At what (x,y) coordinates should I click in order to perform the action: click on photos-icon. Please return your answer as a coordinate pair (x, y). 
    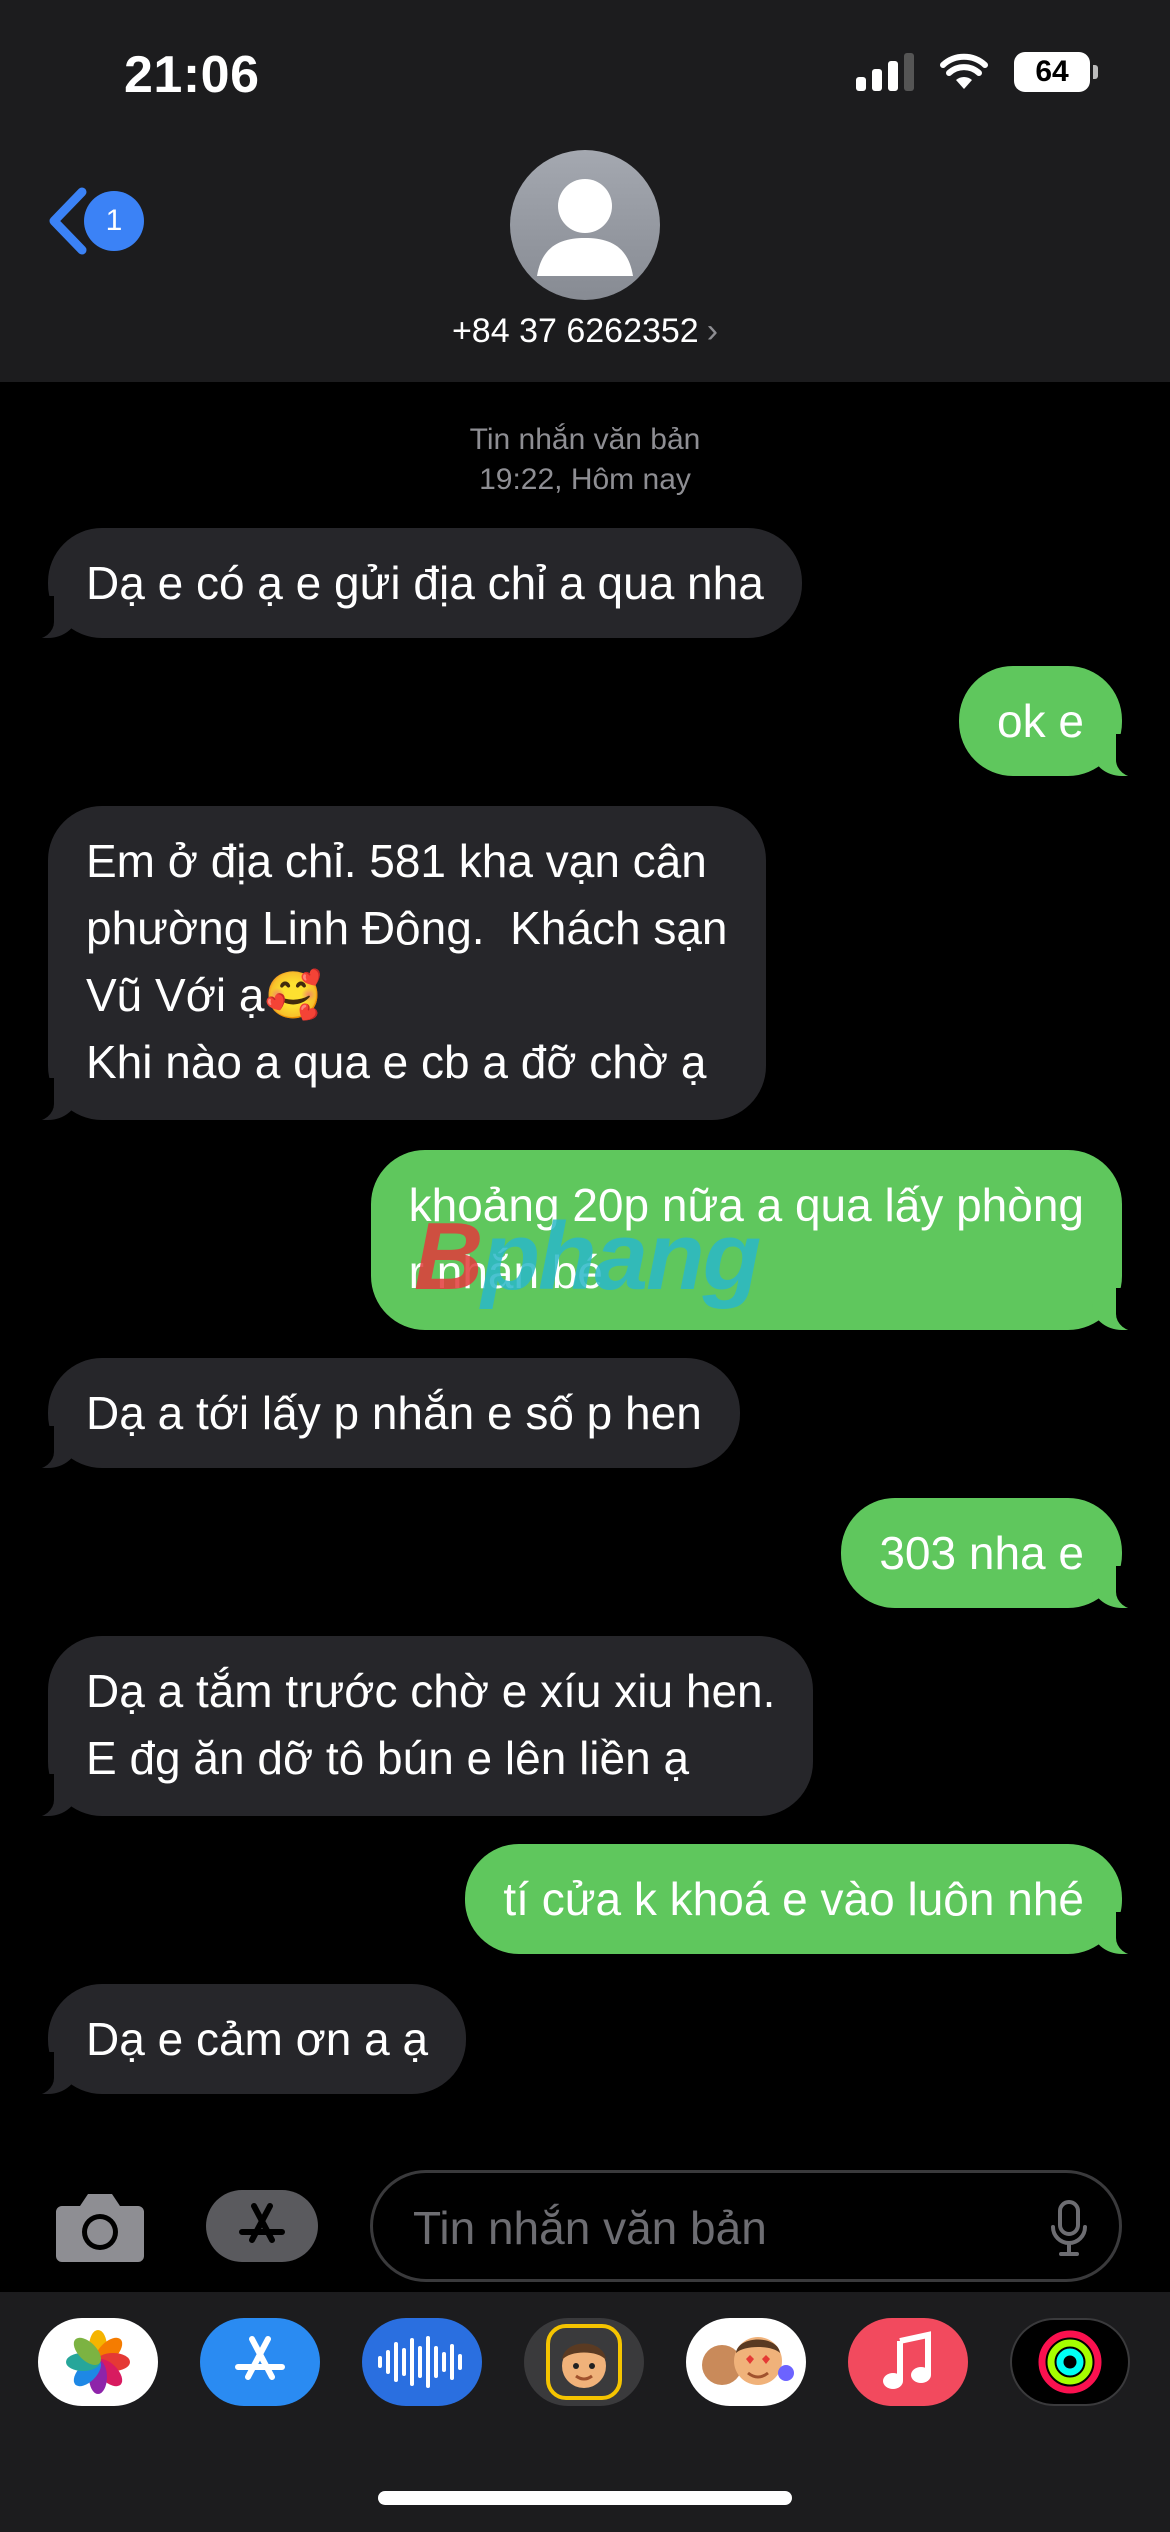
    Looking at the image, I should click on (98, 2362).